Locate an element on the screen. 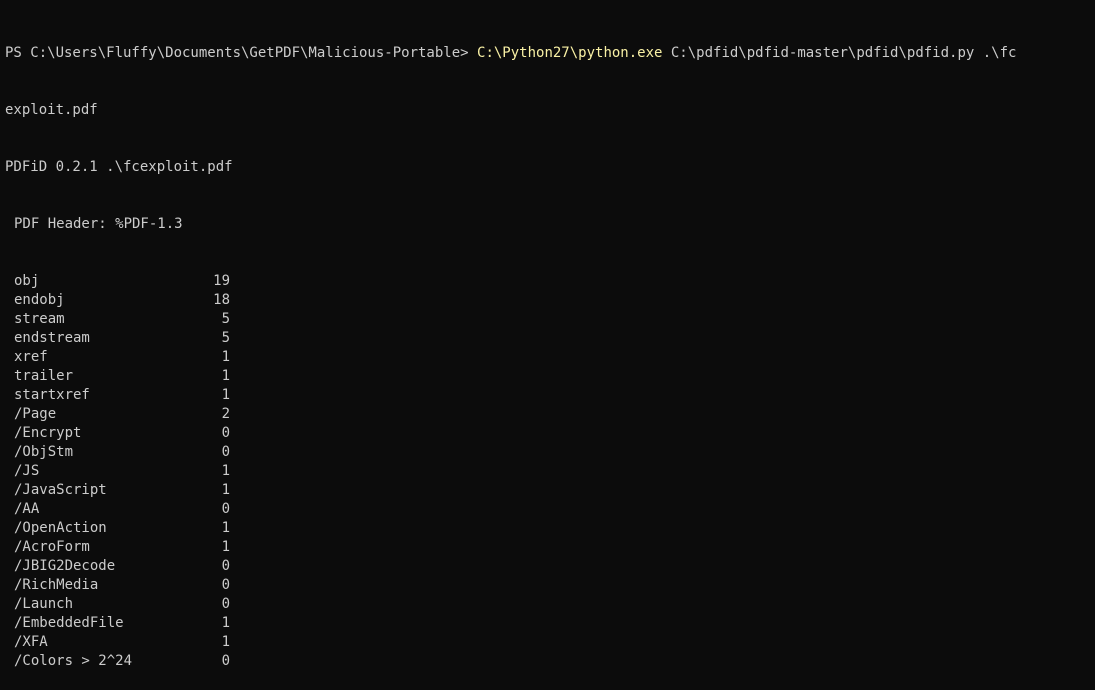 The height and width of the screenshot is (690, 1095). result-key: stream is located at coordinates (39, 319).